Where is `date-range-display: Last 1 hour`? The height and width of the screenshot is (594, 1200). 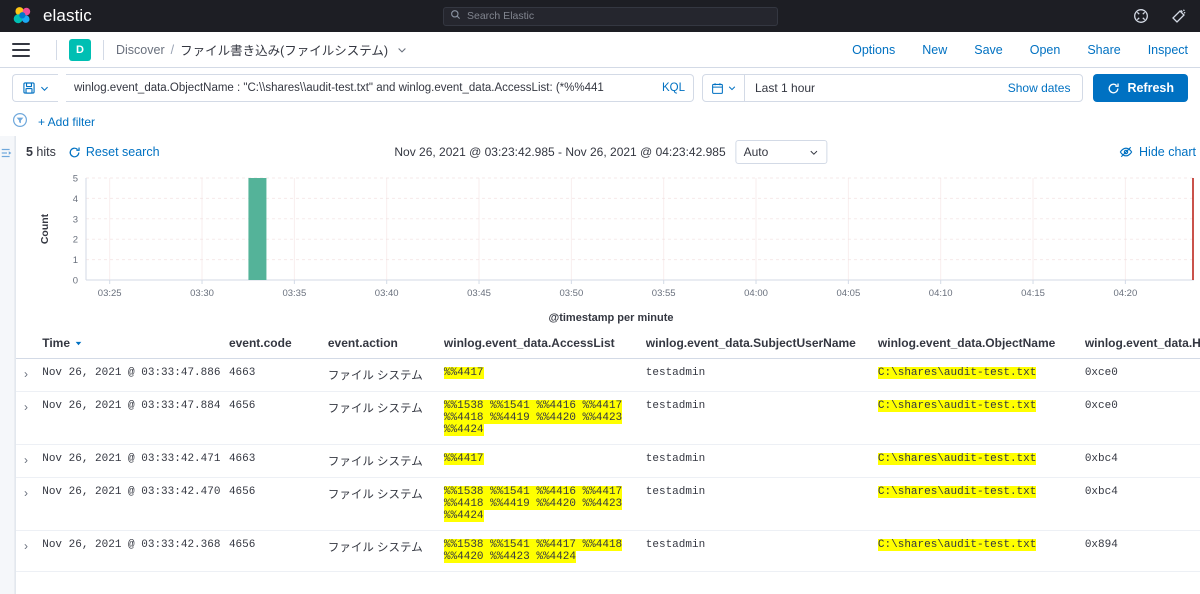 date-range-display: Last 1 hour is located at coordinates (876, 88).